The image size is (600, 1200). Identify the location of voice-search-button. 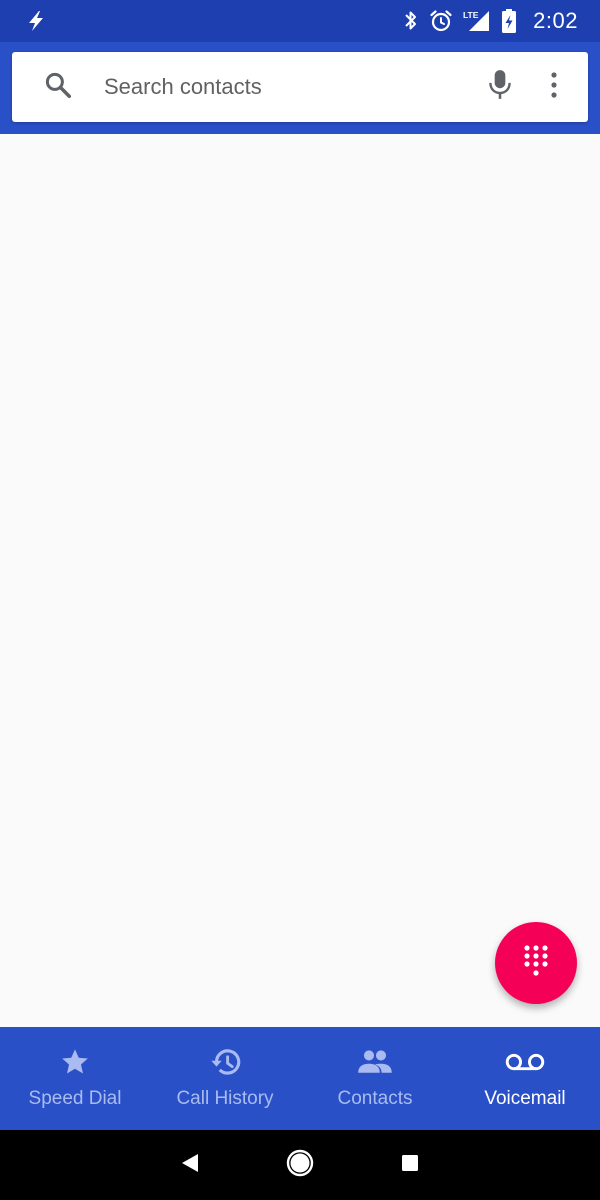
(500, 87).